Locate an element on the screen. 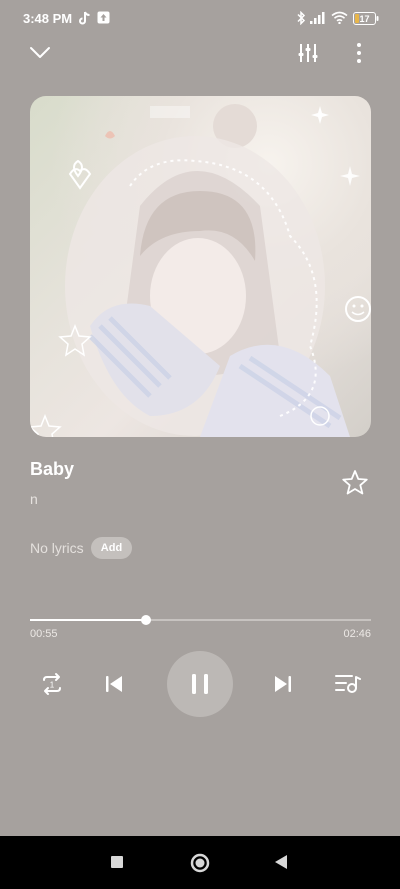  more-vertical-icon is located at coordinates (359, 55).